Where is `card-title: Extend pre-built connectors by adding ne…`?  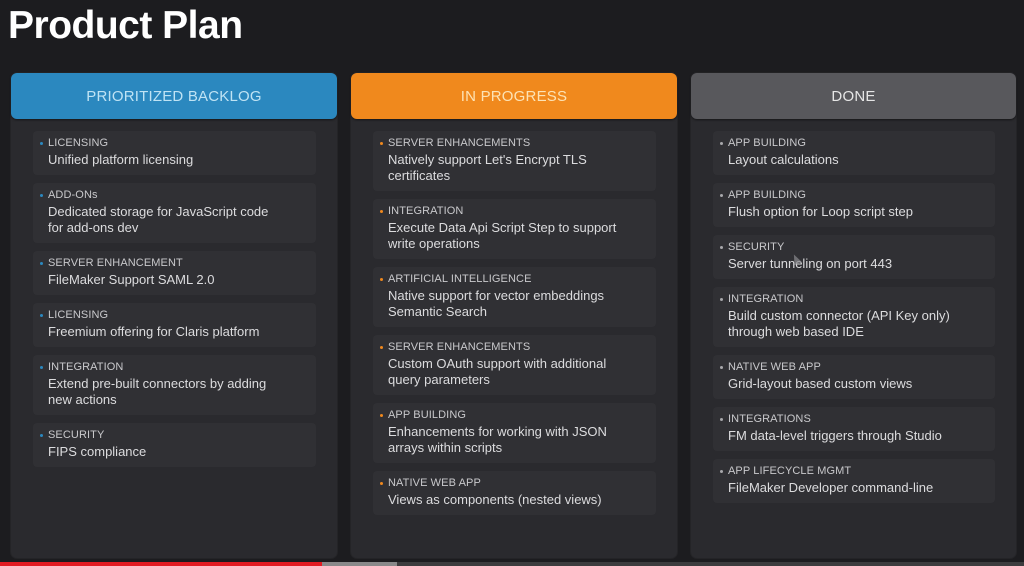 card-title: Extend pre-built connectors by adding ne… is located at coordinates (157, 391).